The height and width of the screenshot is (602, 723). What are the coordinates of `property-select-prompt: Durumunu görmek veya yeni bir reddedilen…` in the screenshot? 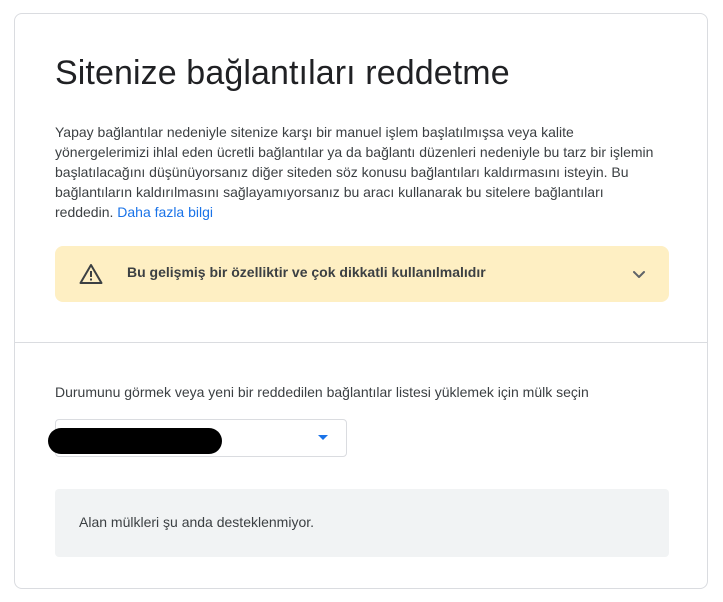 It's located at (322, 392).